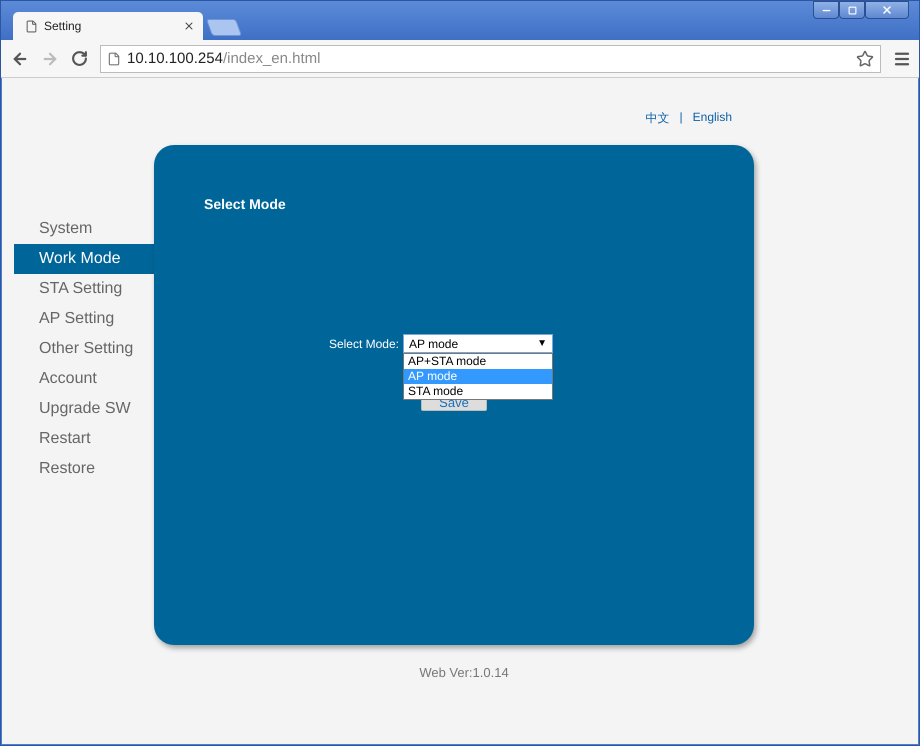 The image size is (920, 746). What do you see at coordinates (712, 127) in the screenshot?
I see `language-link: English` at bounding box center [712, 127].